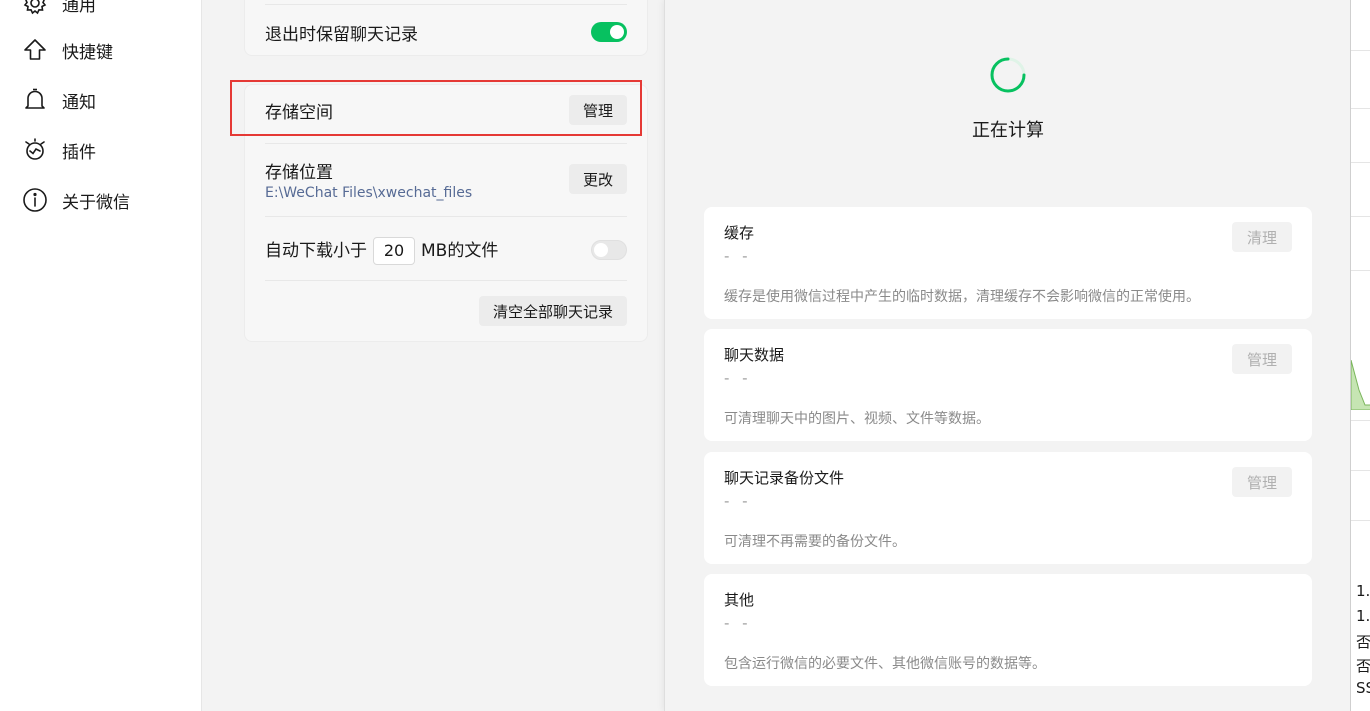 This screenshot has height=711, width=1370. What do you see at coordinates (609, 250) in the screenshot?
I see `auto-download-toggle` at bounding box center [609, 250].